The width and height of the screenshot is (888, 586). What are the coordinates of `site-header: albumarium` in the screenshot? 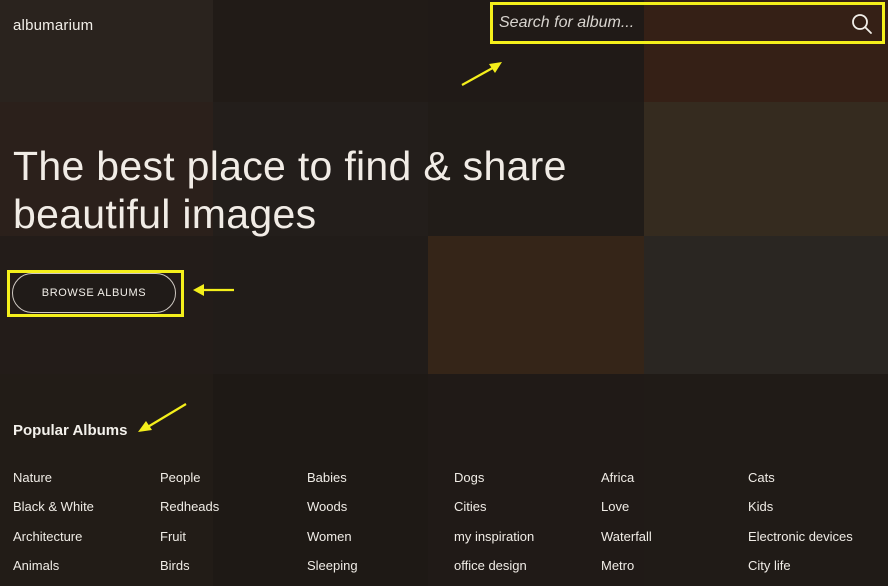 It's located at (444, 25).